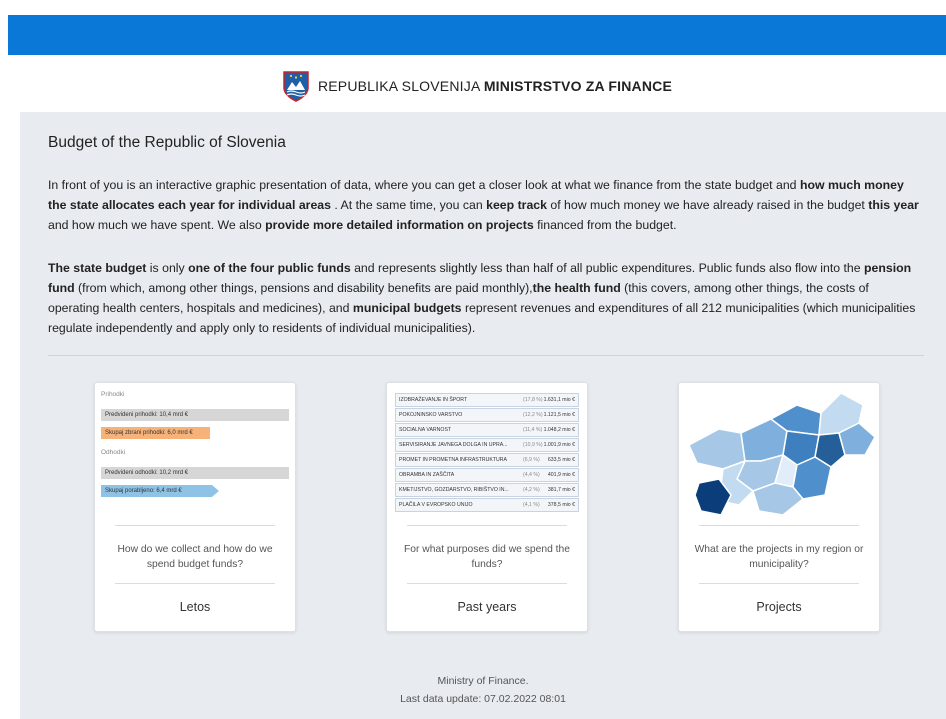  I want to click on card-label-past-years: Past years, so click(487, 607).